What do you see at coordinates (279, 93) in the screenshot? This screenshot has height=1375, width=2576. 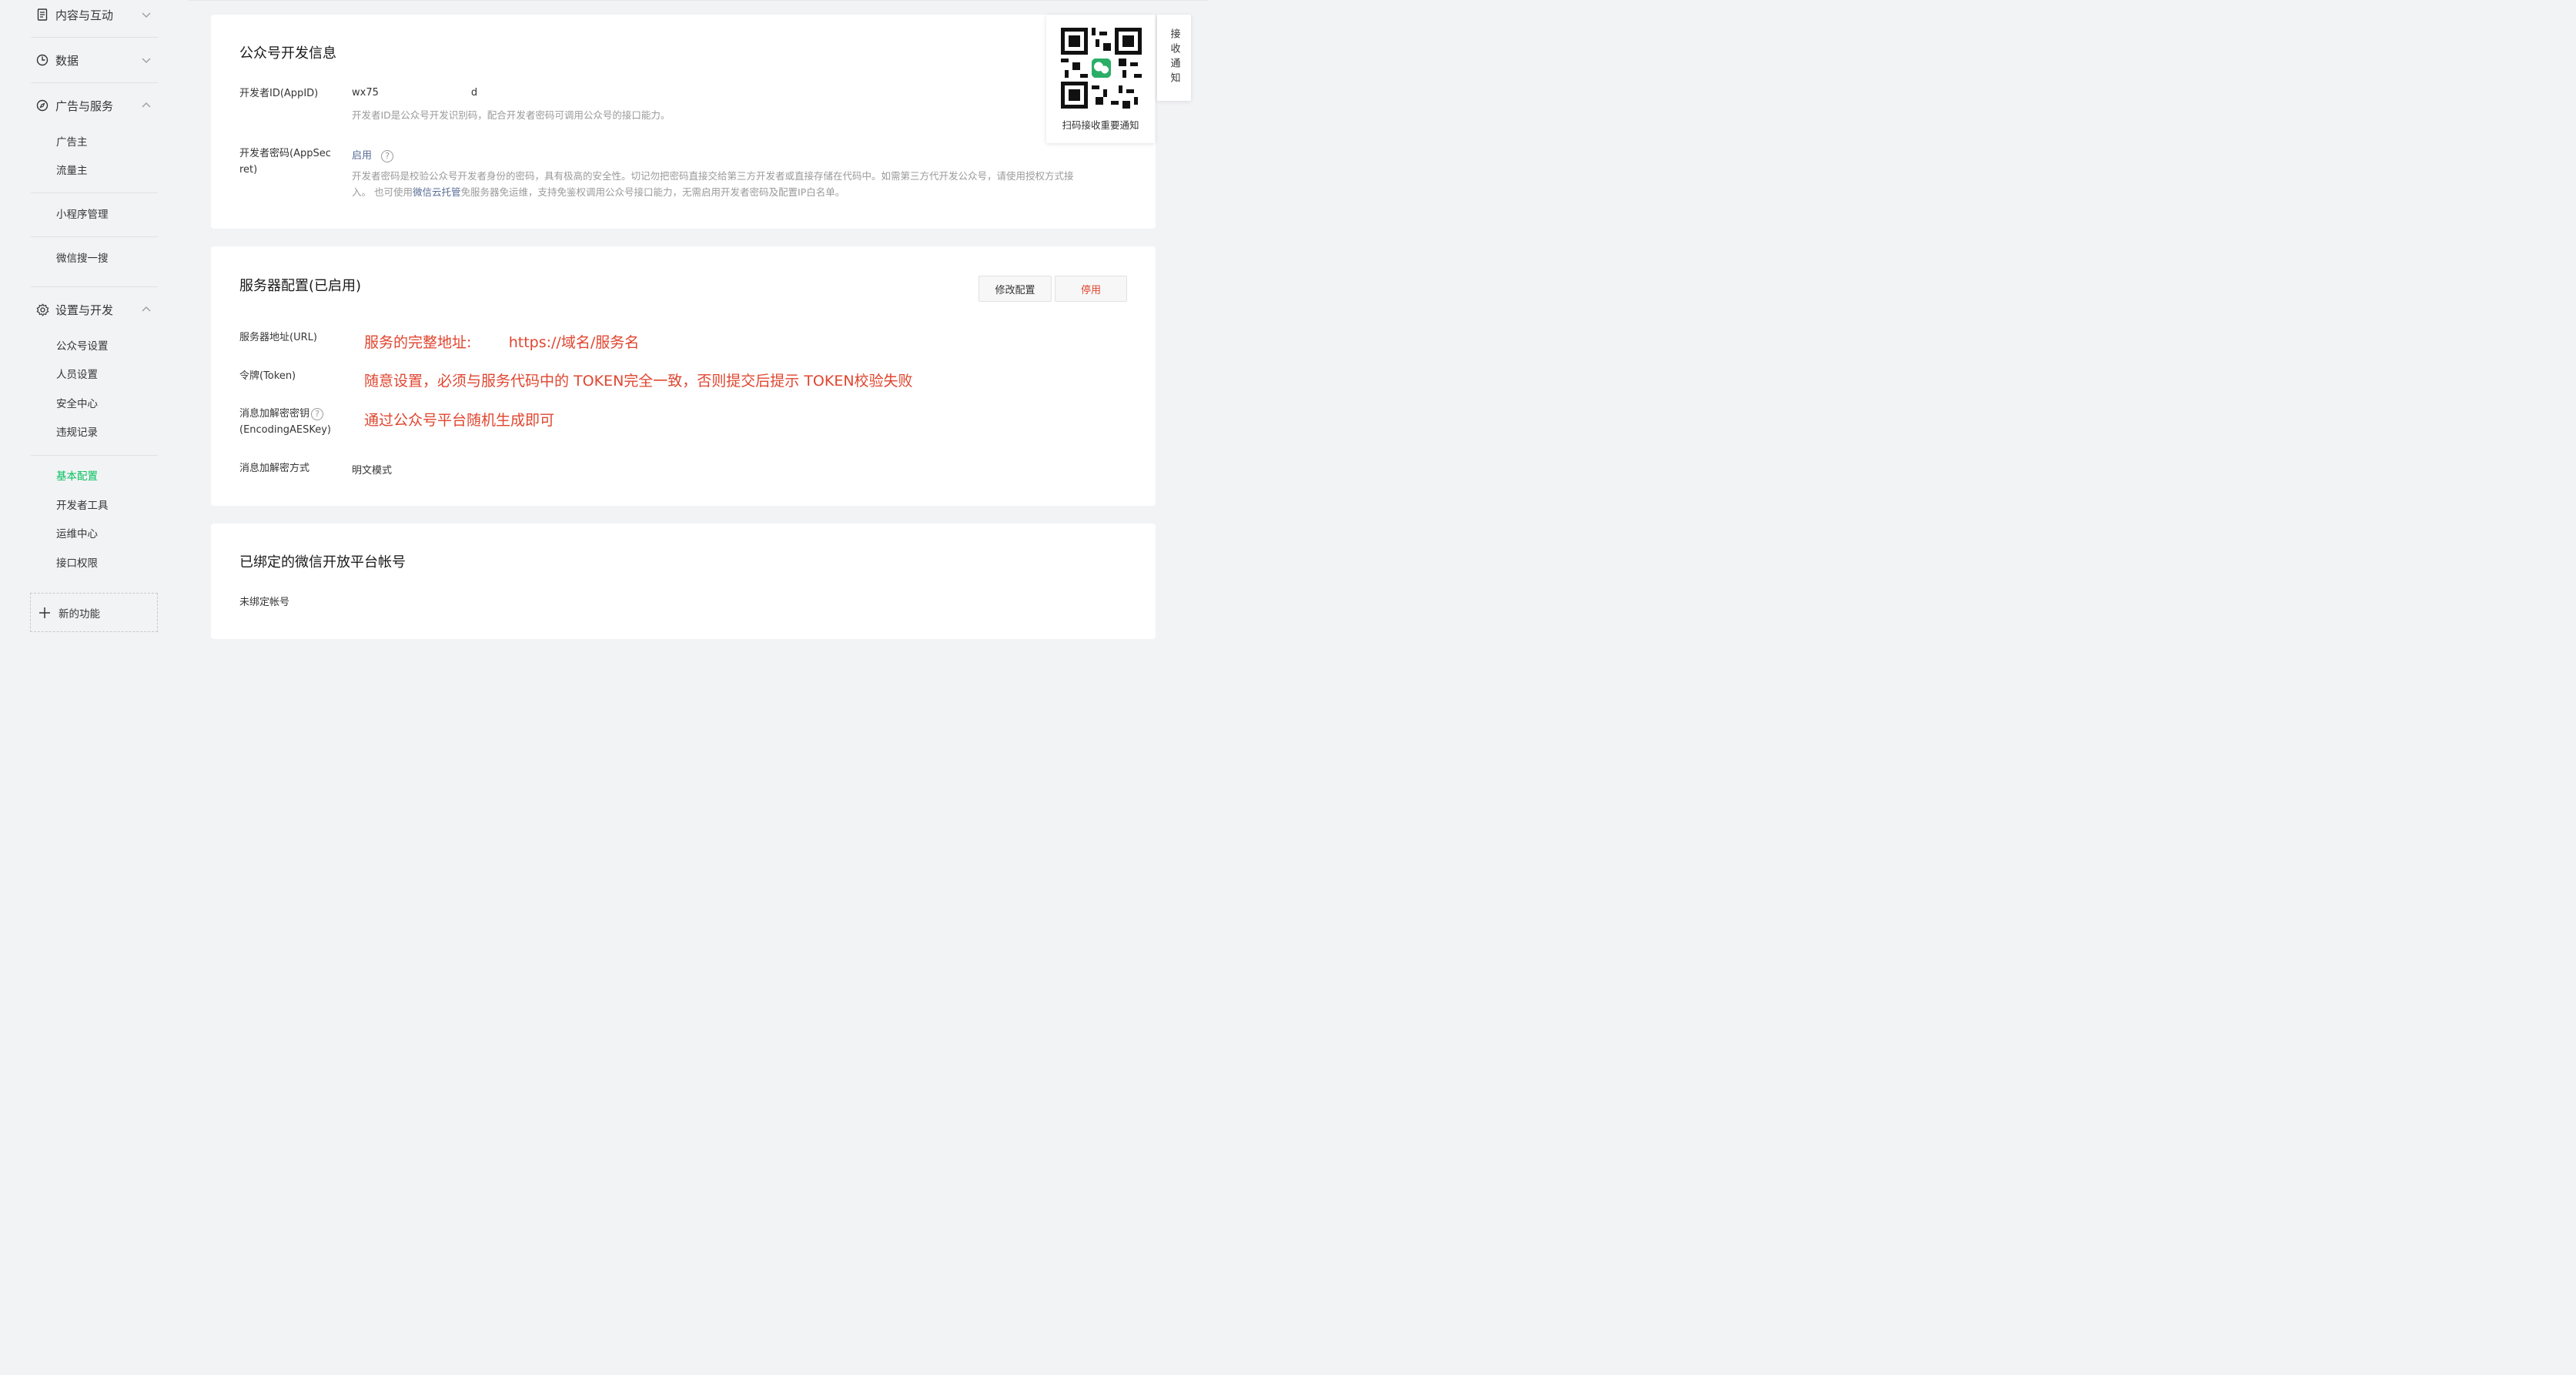 I see `appid-label: 开发者ID(AppID)` at bounding box center [279, 93].